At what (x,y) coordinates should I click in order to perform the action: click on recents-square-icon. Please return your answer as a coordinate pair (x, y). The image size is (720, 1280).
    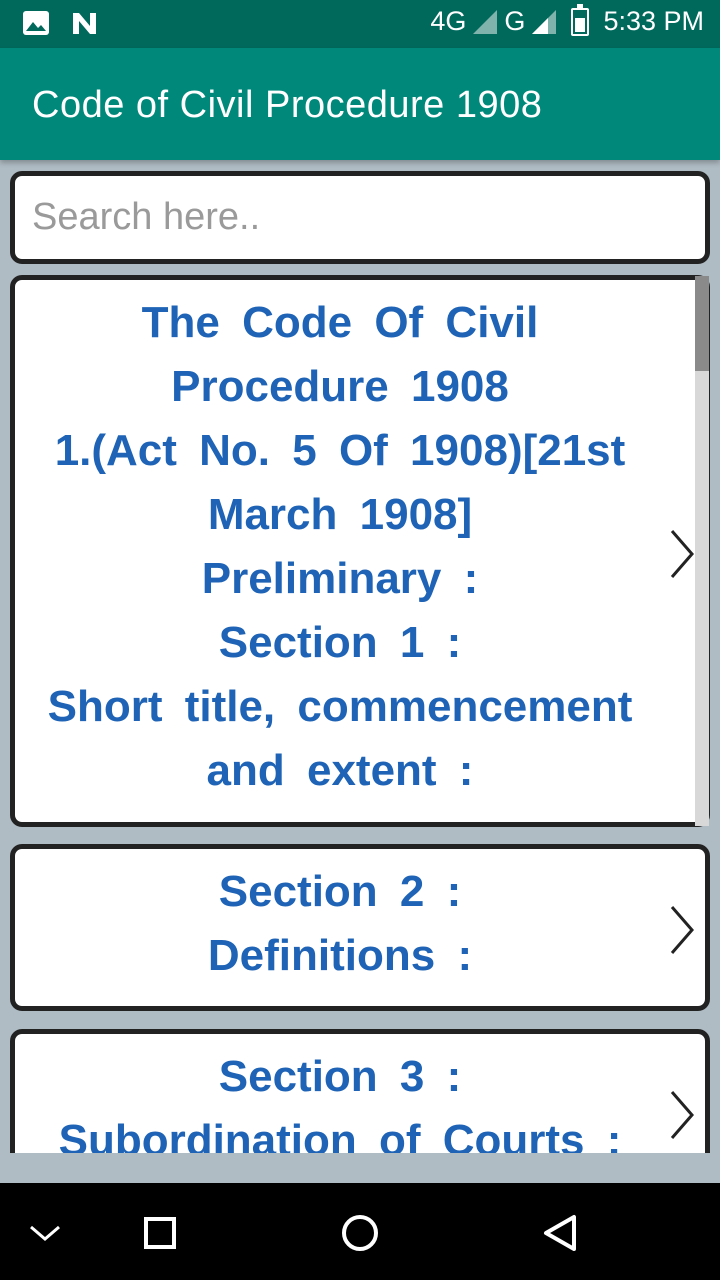
    Looking at the image, I should click on (160, 1233).